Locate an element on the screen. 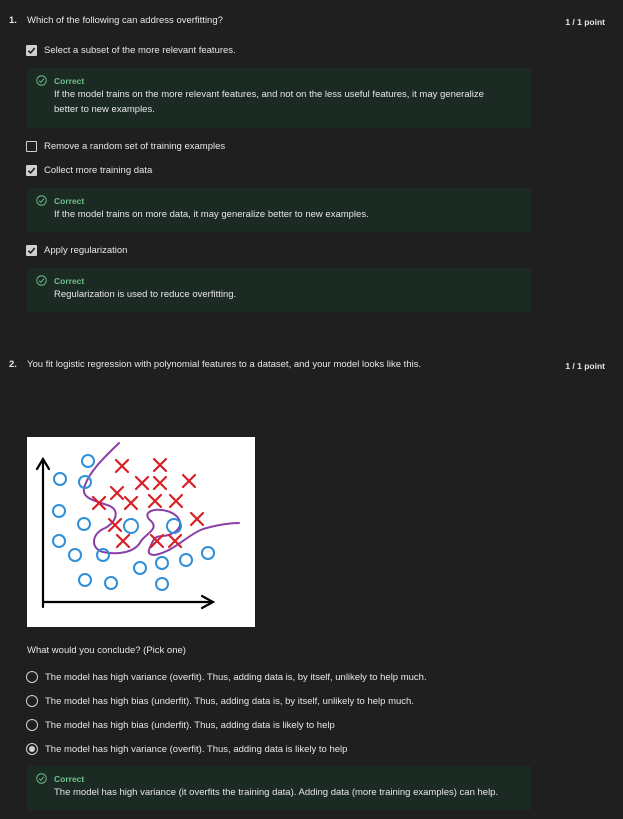  q1-option-4: Apply regularization is located at coordinates (76, 250).